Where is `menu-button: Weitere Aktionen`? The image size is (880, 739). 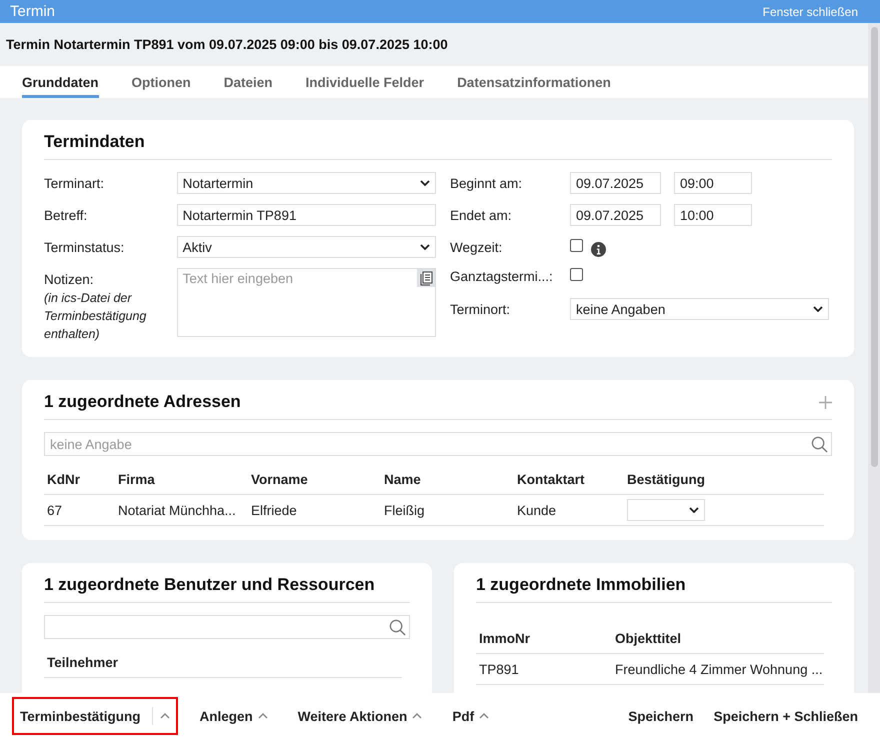 menu-button: Weitere Aktionen is located at coordinates (360, 716).